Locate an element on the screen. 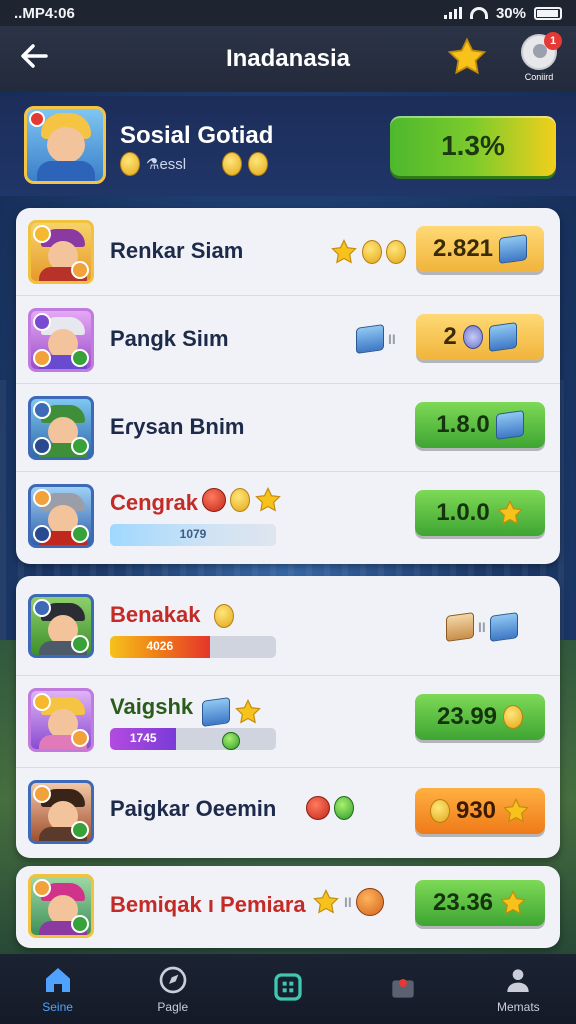 The width and height of the screenshot is (576, 1024). green-gem-icon is located at coordinates (231, 741).